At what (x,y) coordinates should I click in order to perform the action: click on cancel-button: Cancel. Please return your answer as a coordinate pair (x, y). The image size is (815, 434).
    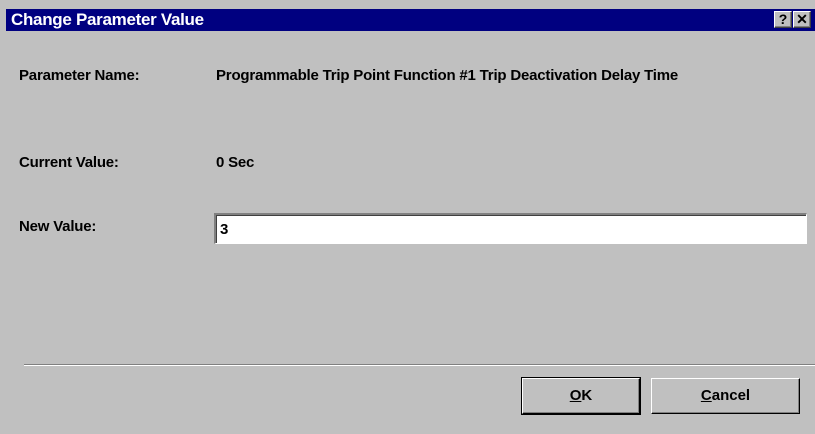
    Looking at the image, I should click on (725, 396).